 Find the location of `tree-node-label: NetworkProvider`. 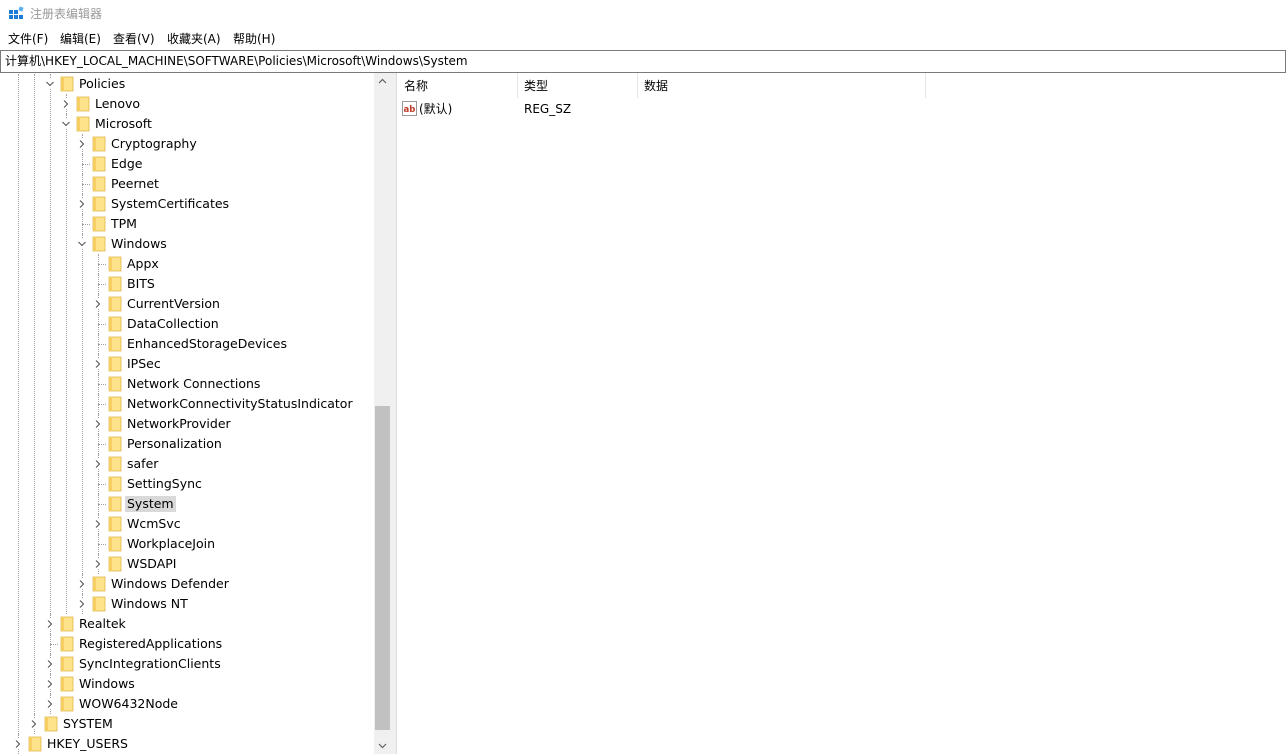

tree-node-label: NetworkProvider is located at coordinates (179, 424).